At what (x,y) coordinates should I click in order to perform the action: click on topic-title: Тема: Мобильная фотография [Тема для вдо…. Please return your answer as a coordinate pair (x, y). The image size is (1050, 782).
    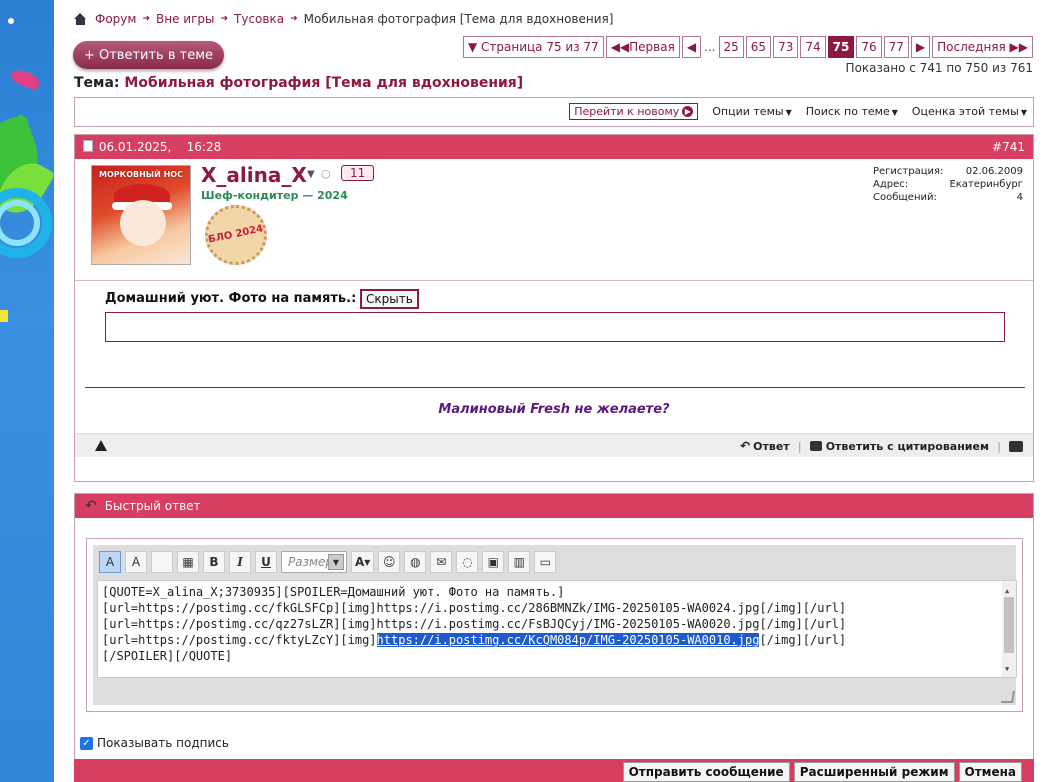
    Looking at the image, I should click on (298, 83).